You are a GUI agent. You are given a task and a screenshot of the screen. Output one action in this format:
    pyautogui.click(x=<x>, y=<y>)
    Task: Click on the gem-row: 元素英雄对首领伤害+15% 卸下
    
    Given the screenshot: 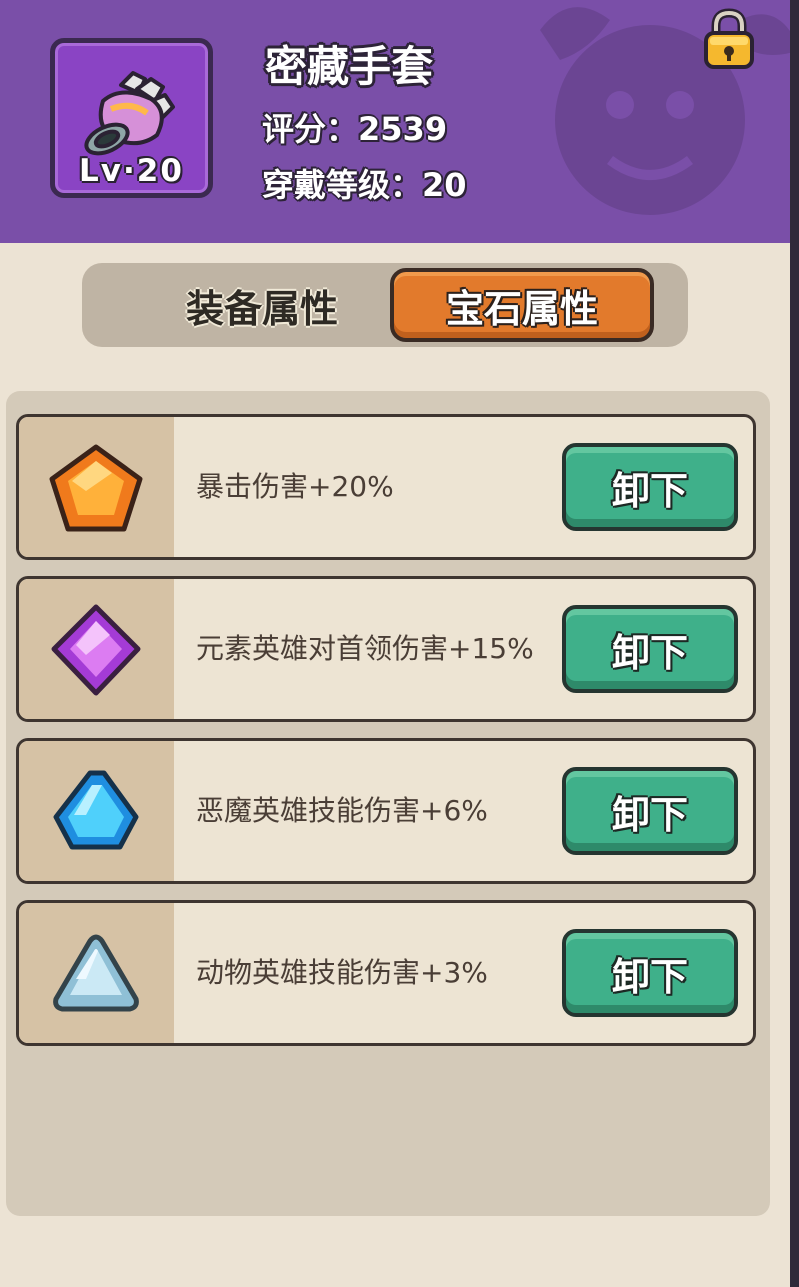 What is the action you would take?
    pyautogui.click(x=386, y=649)
    